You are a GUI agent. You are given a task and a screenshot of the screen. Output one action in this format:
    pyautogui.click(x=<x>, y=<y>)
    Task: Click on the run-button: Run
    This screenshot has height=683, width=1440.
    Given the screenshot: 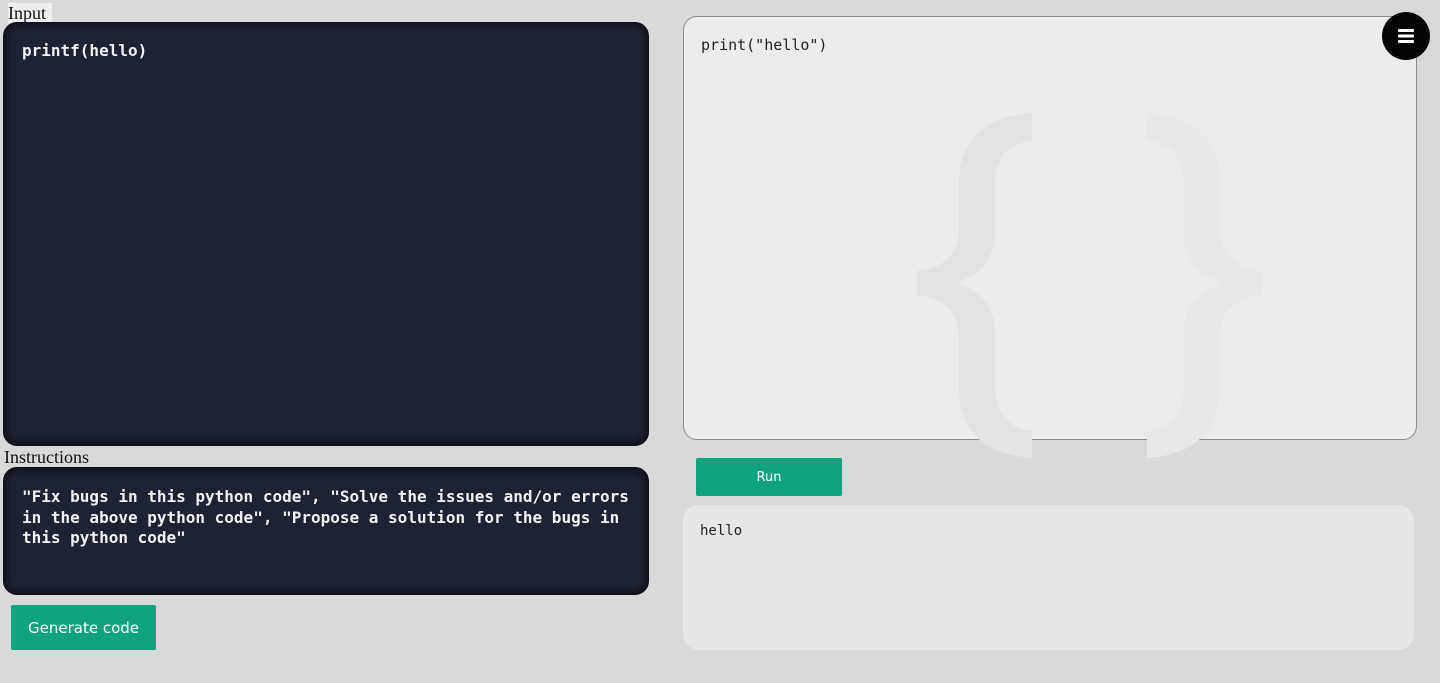 What is the action you would take?
    pyautogui.click(x=769, y=477)
    